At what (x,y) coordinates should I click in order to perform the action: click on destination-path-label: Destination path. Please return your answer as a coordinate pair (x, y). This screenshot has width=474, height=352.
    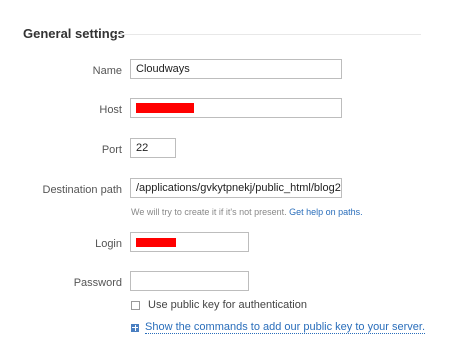
    Looking at the image, I should click on (82, 190).